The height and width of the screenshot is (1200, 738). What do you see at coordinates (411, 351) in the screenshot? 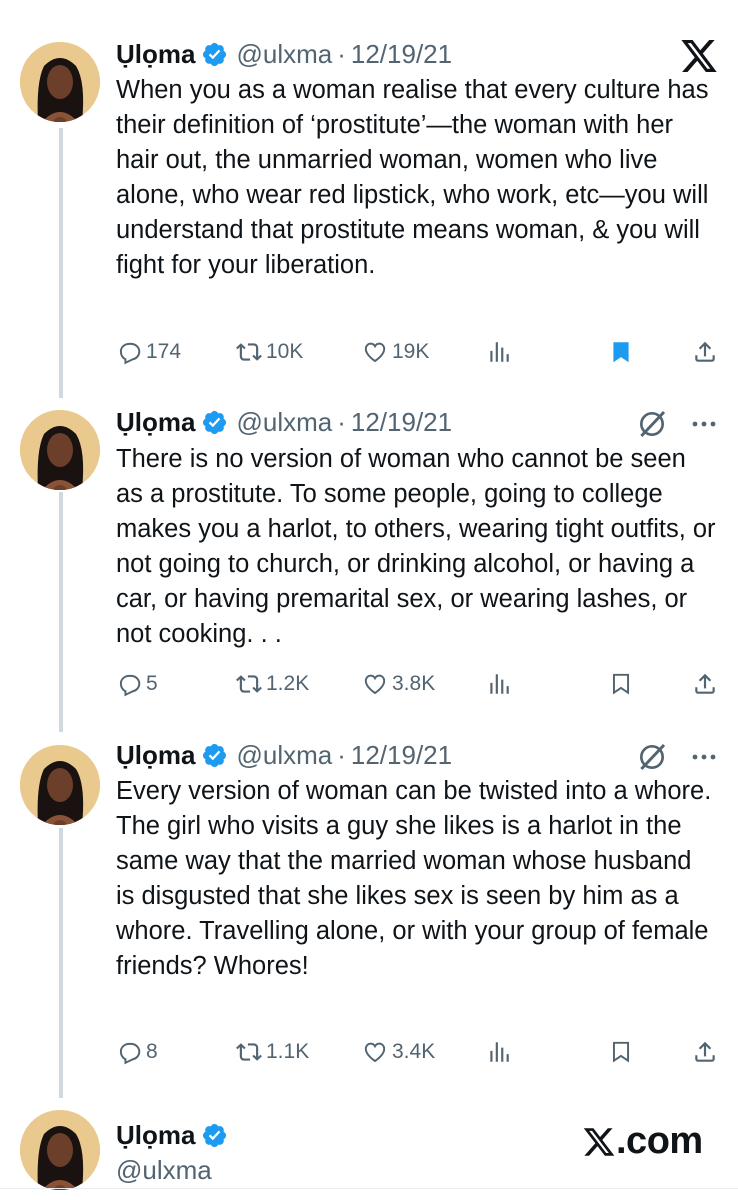
I see `like-count: 19K` at bounding box center [411, 351].